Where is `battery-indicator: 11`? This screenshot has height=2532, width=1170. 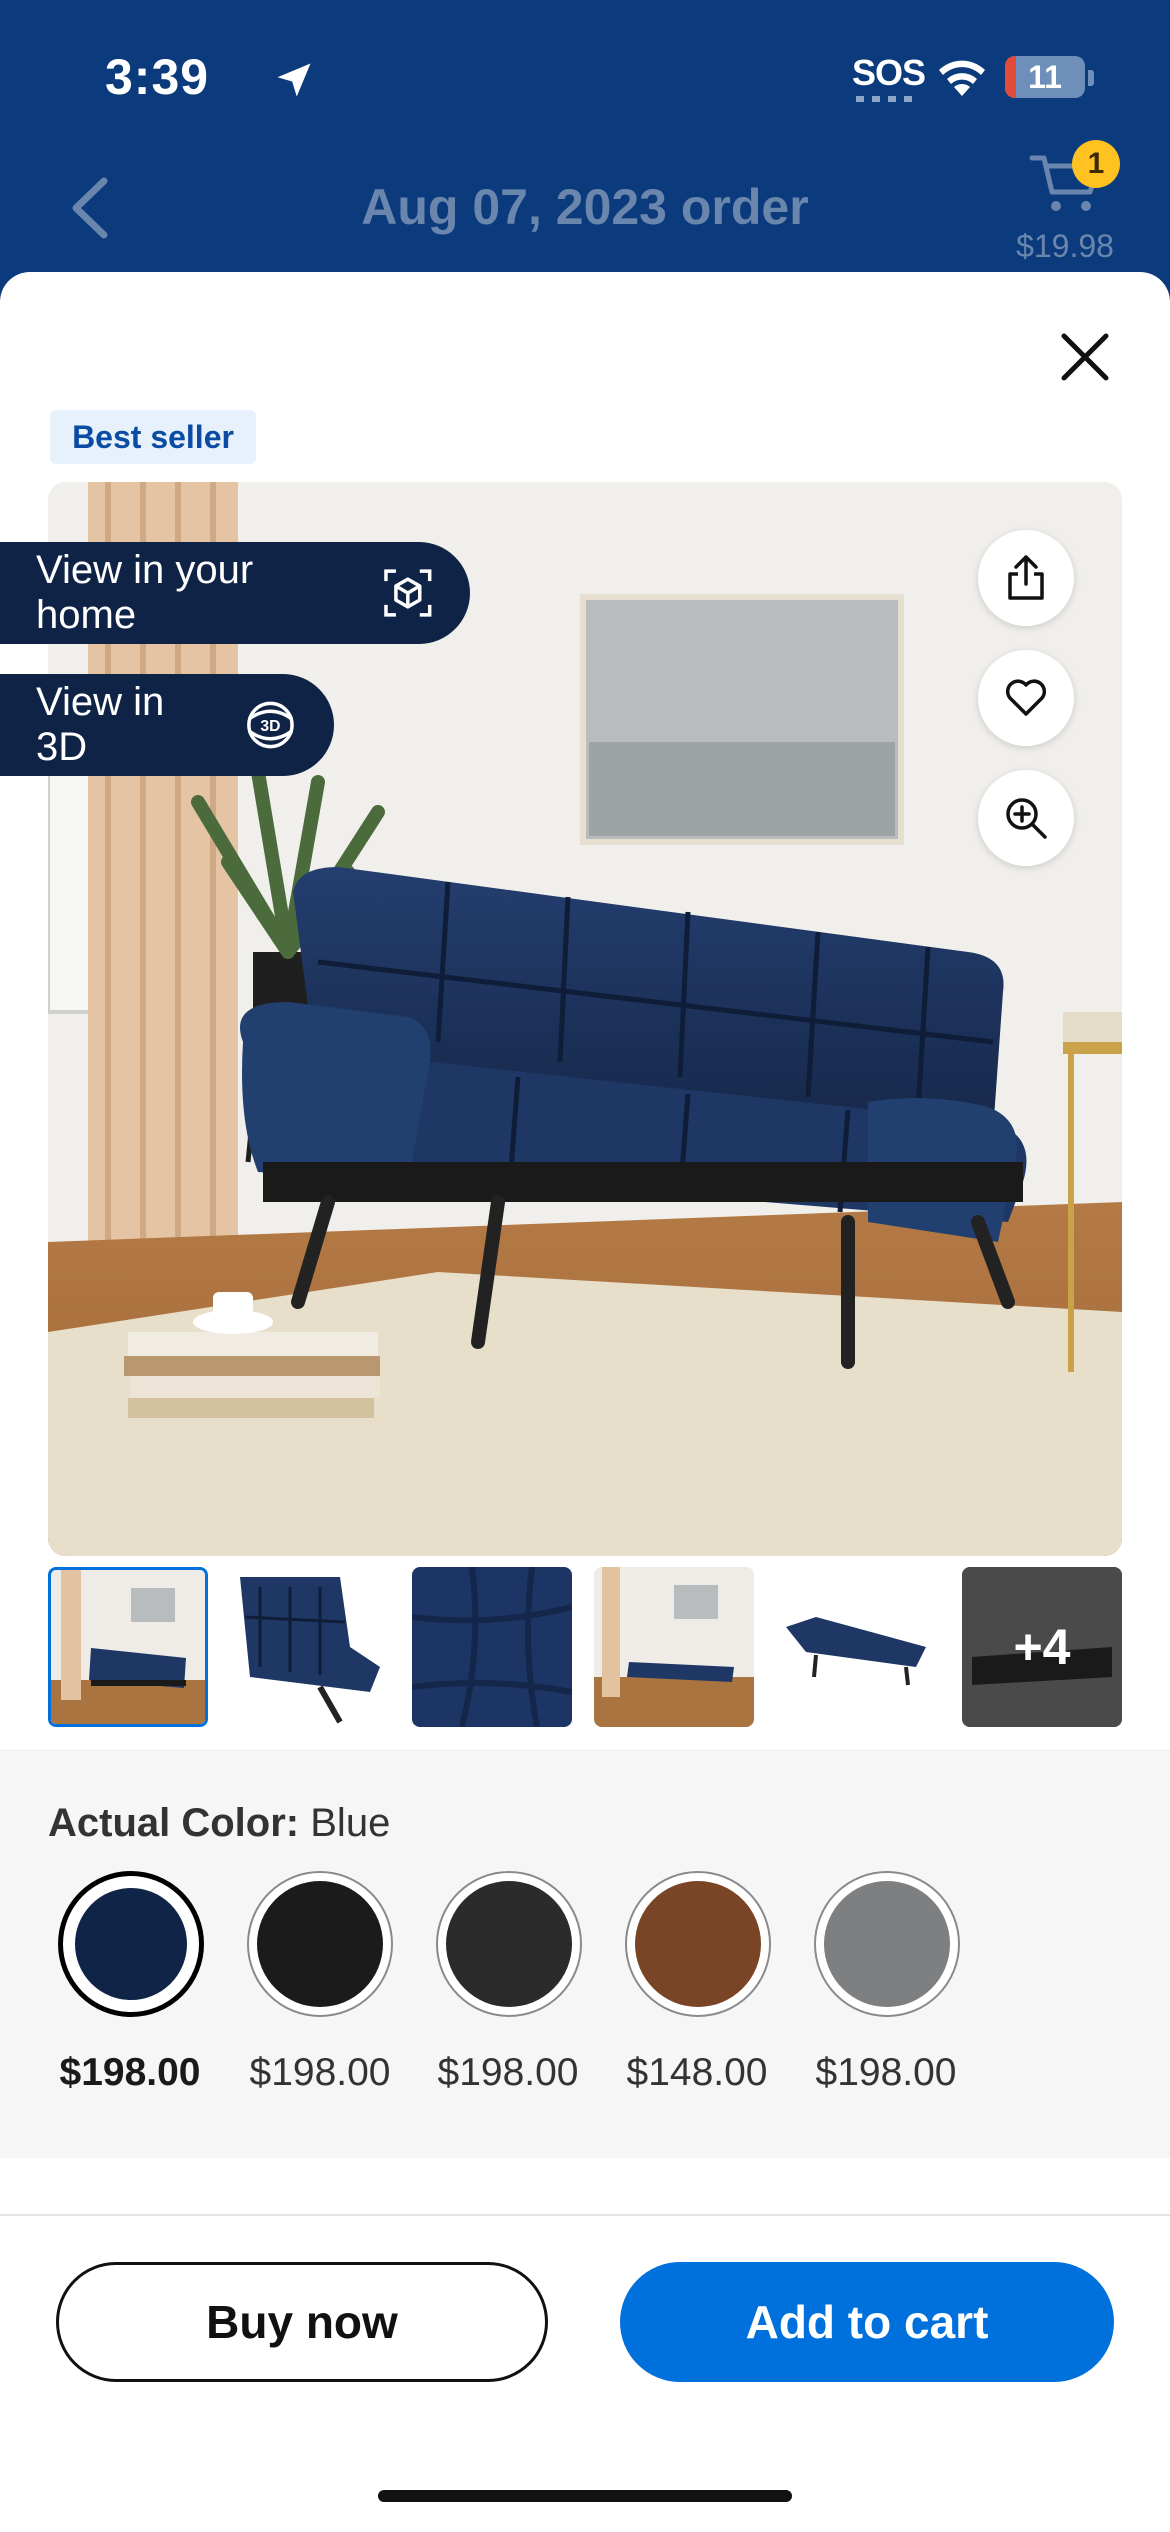 battery-indicator: 11 is located at coordinates (1045, 77).